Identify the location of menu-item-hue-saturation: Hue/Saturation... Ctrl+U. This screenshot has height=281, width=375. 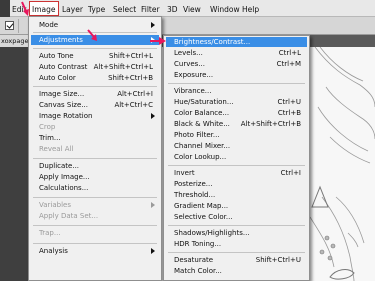
(236, 102).